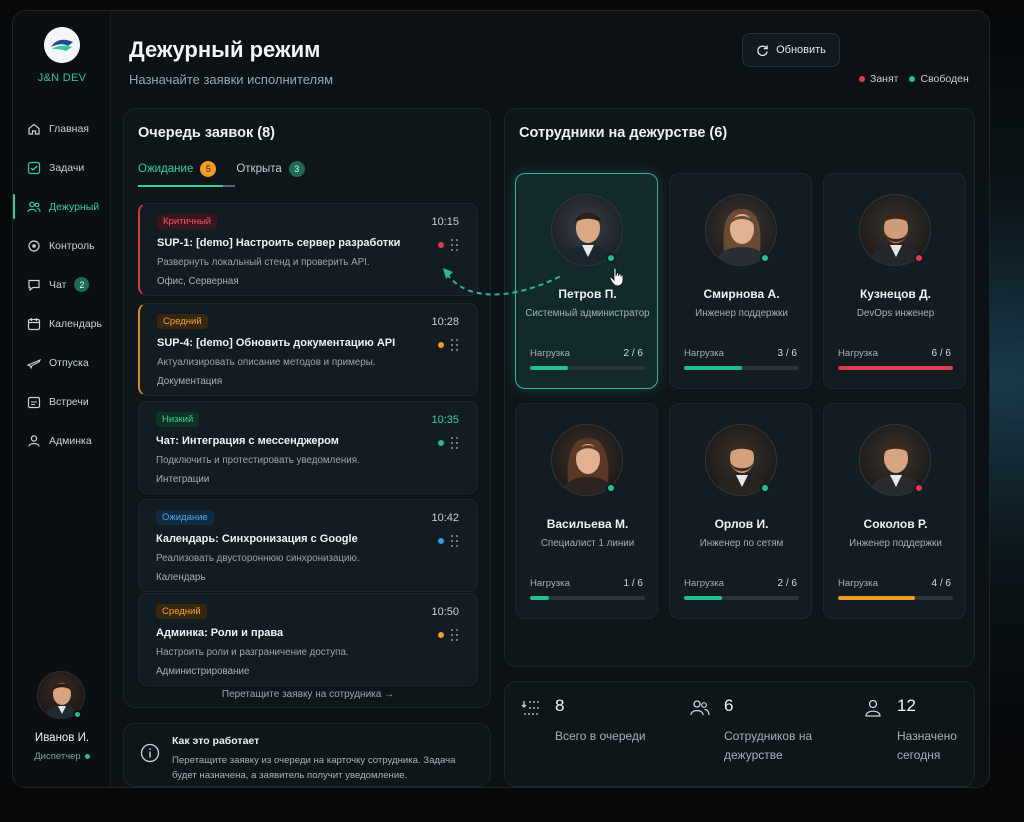 This screenshot has height=822, width=1024. Describe the element at coordinates (445, 222) in the screenshot. I see `ticket-time: 10:15` at that location.